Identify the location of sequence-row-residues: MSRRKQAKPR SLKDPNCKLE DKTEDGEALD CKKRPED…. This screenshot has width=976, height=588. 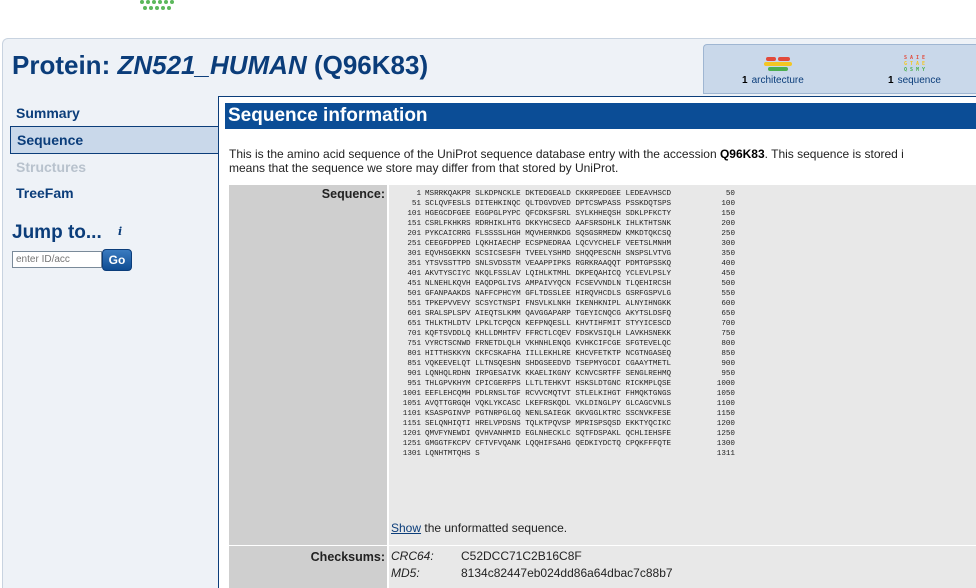
(548, 194).